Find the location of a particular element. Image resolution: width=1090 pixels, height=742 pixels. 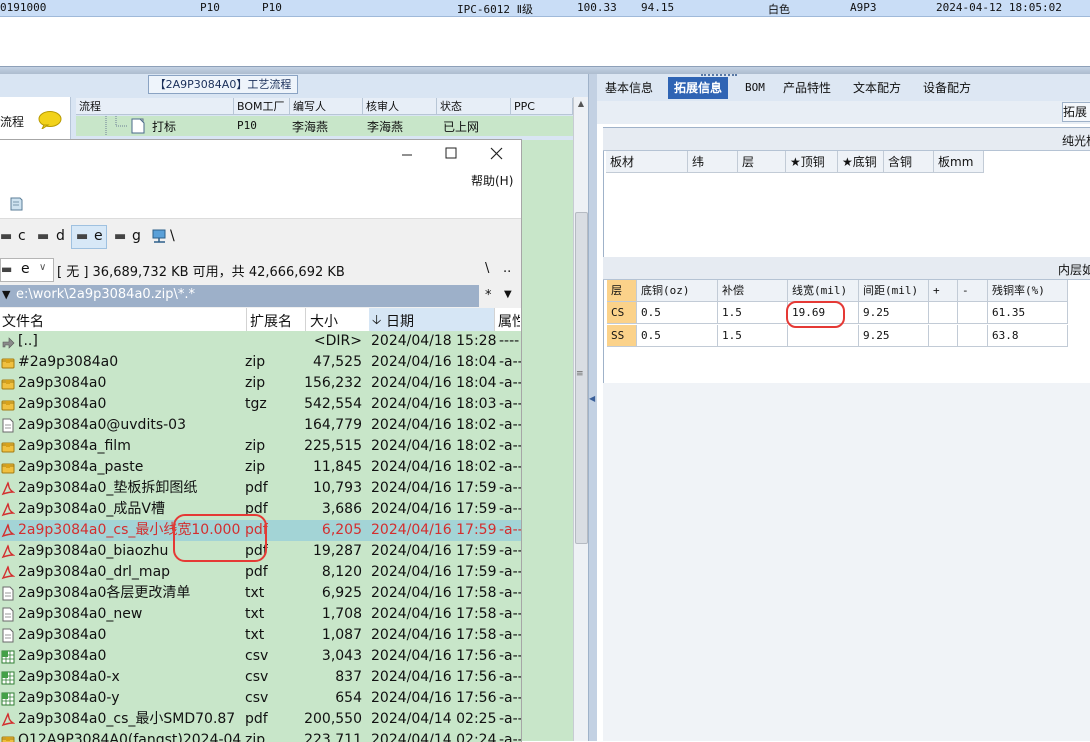

file-row: #2a9p3084a0 zip 47,525 2024/04/16 18:04 -a-- is located at coordinates (260, 362).